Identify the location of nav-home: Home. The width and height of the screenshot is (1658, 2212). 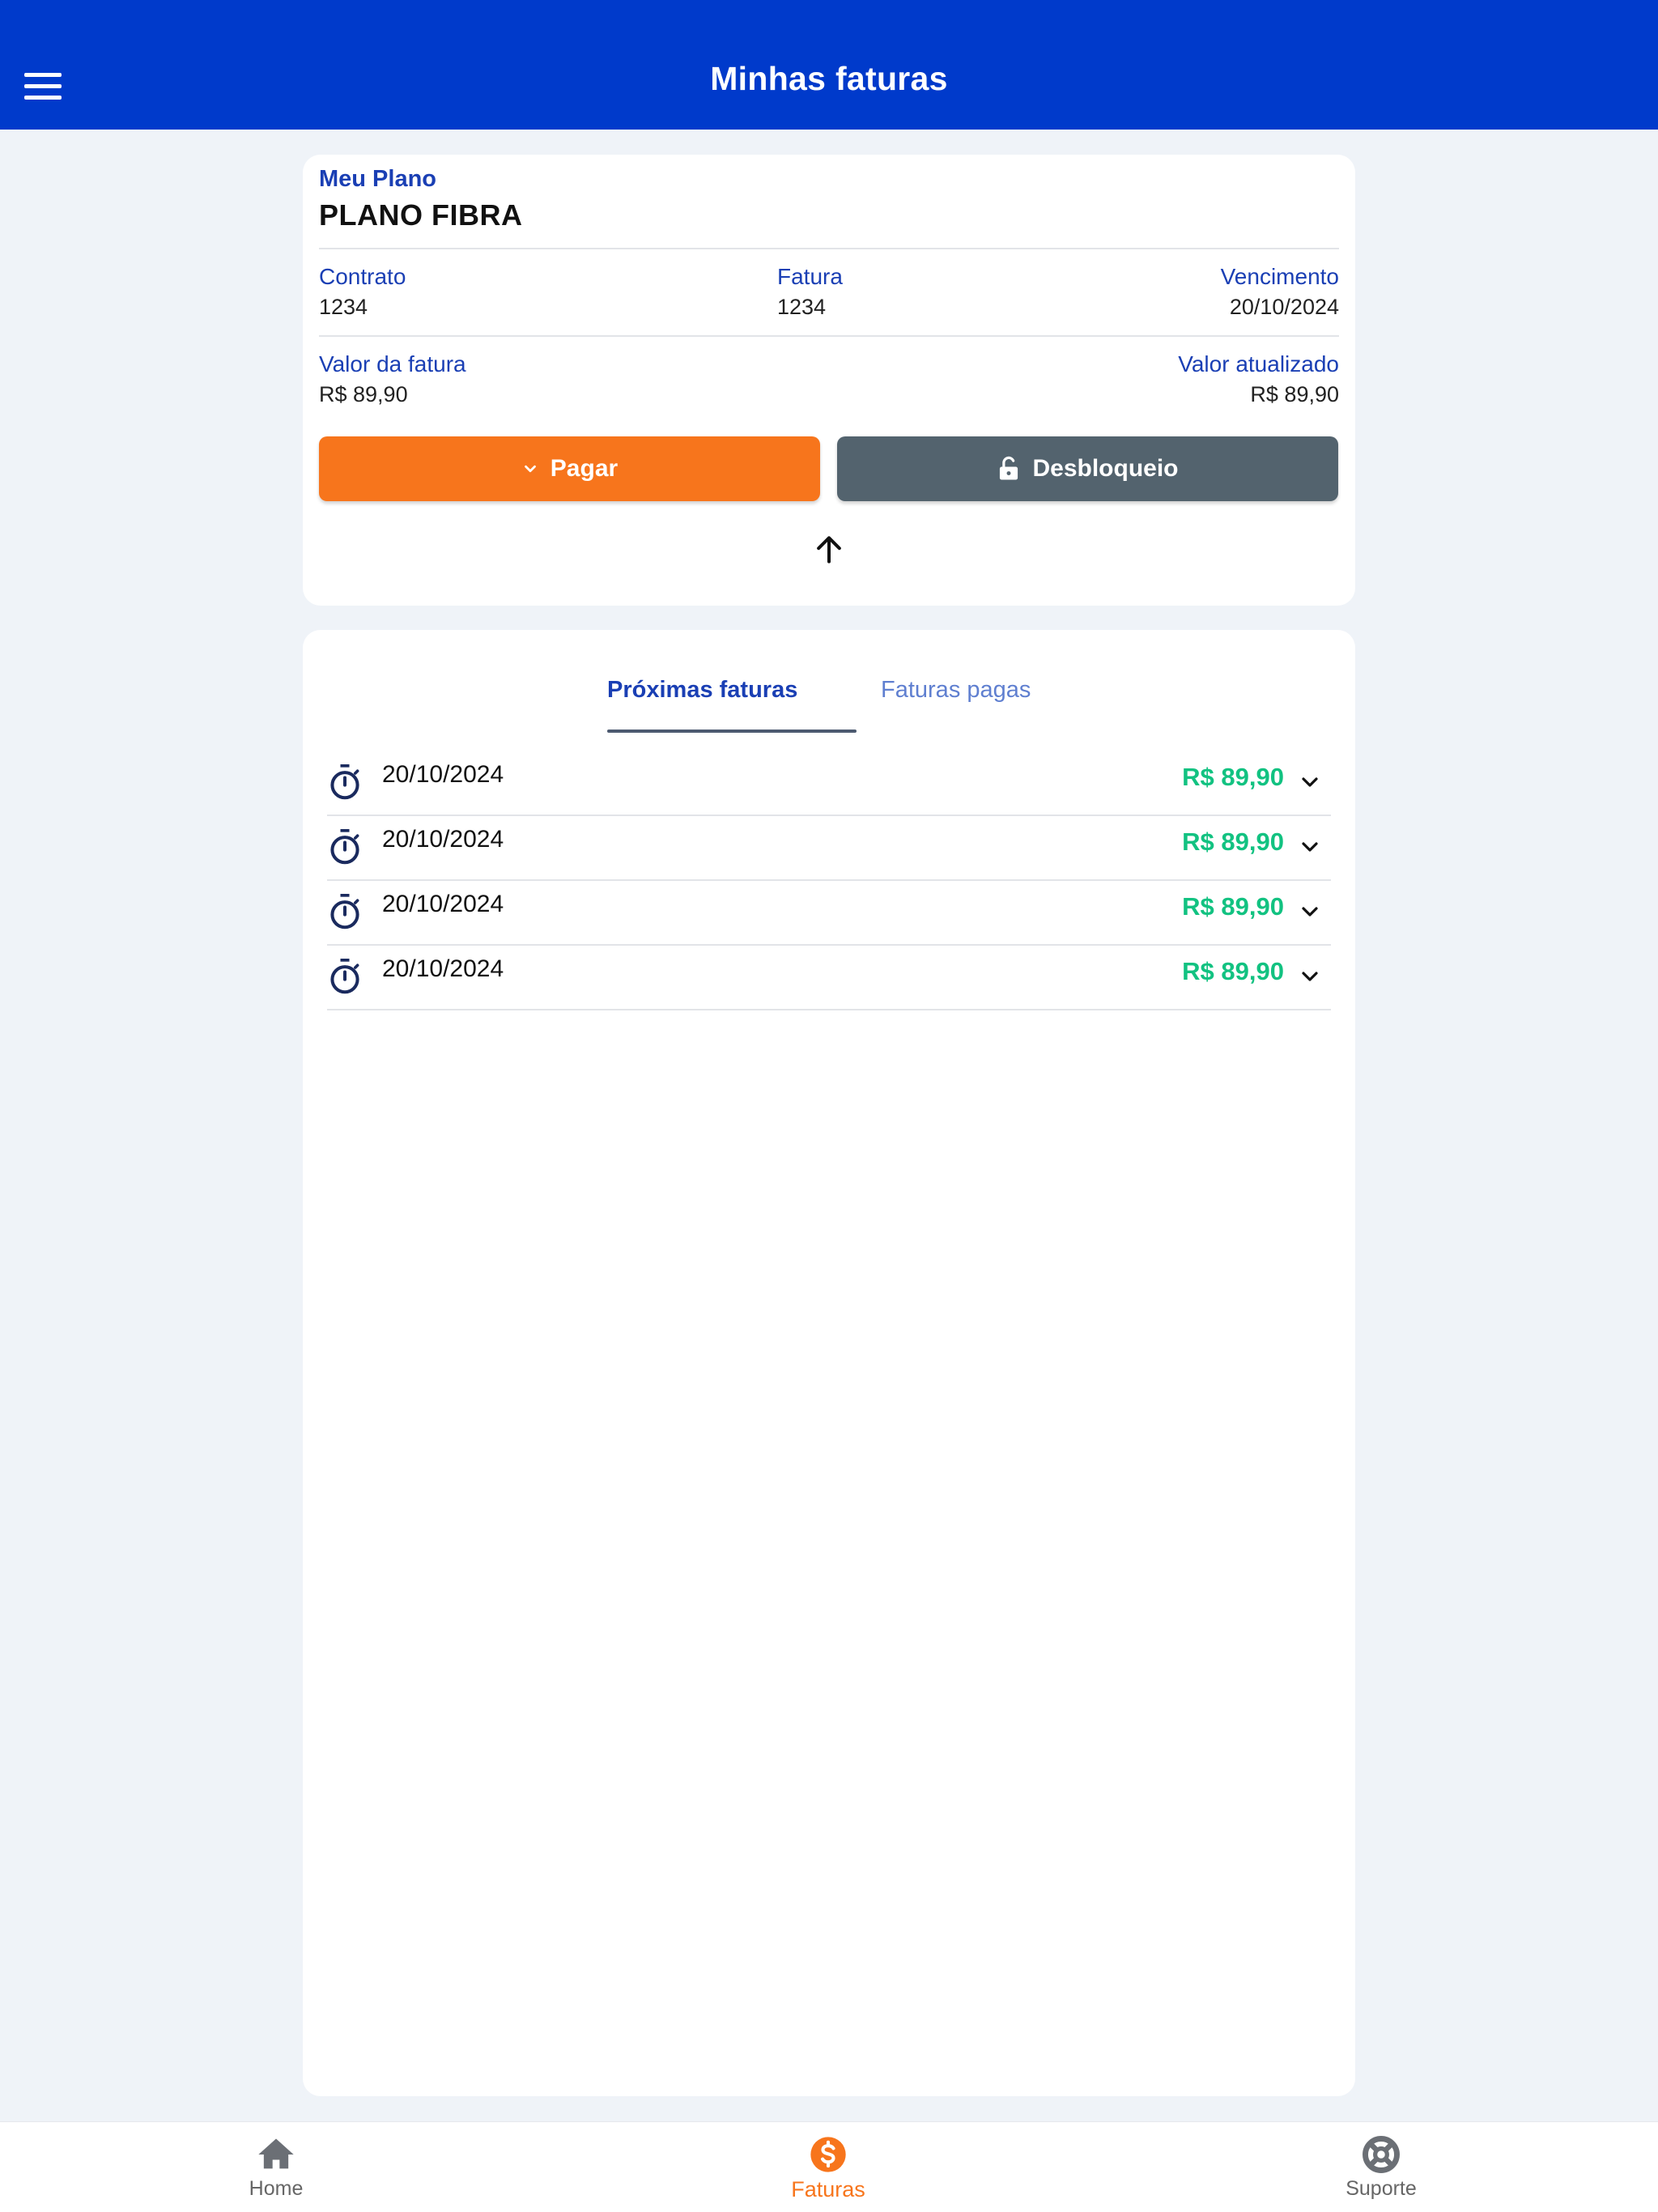
(276, 2167).